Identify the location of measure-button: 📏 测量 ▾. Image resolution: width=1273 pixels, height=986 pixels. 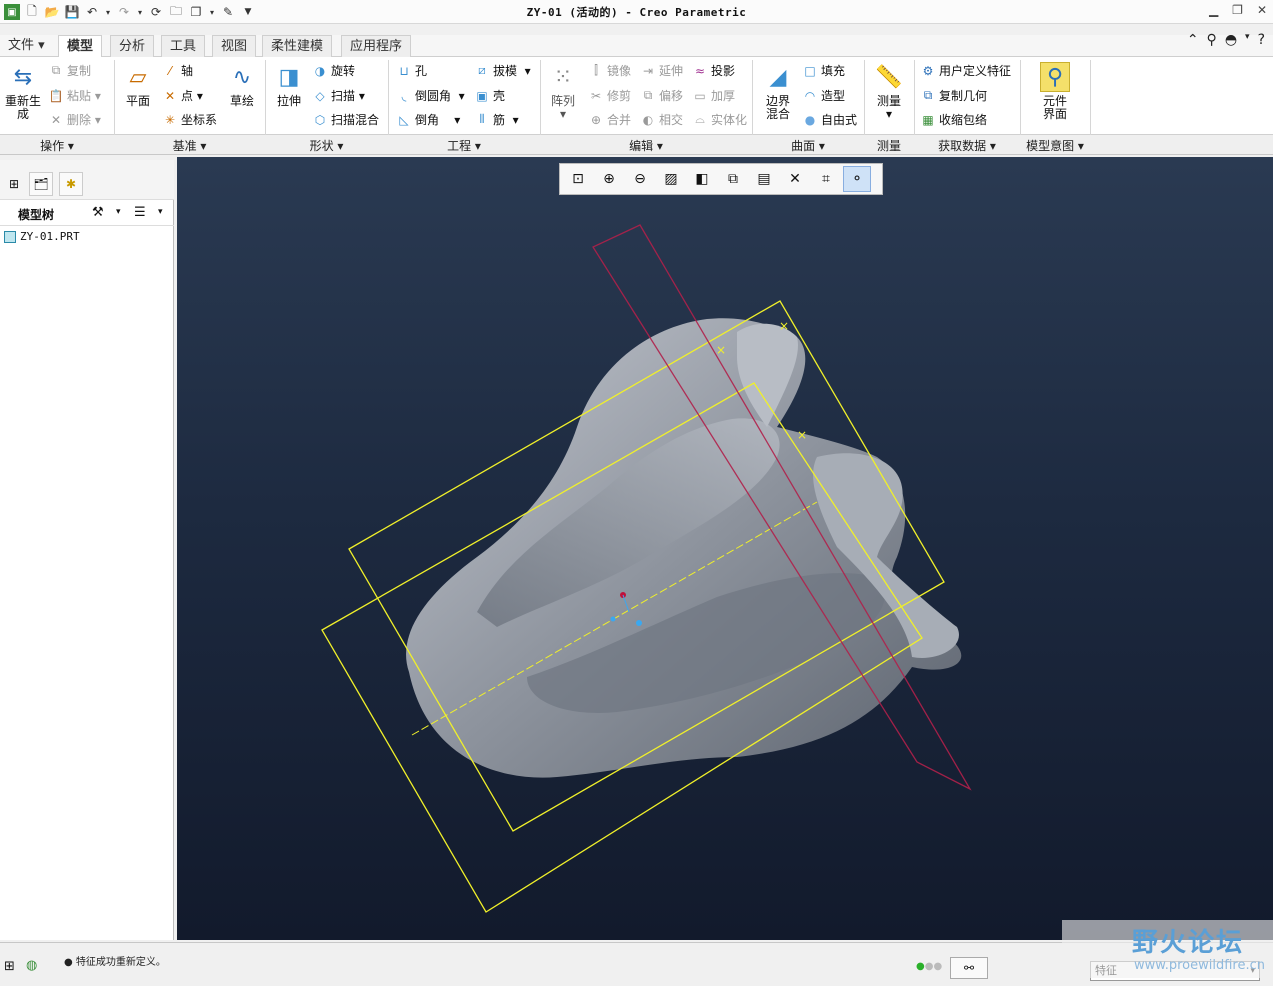
(889, 91).